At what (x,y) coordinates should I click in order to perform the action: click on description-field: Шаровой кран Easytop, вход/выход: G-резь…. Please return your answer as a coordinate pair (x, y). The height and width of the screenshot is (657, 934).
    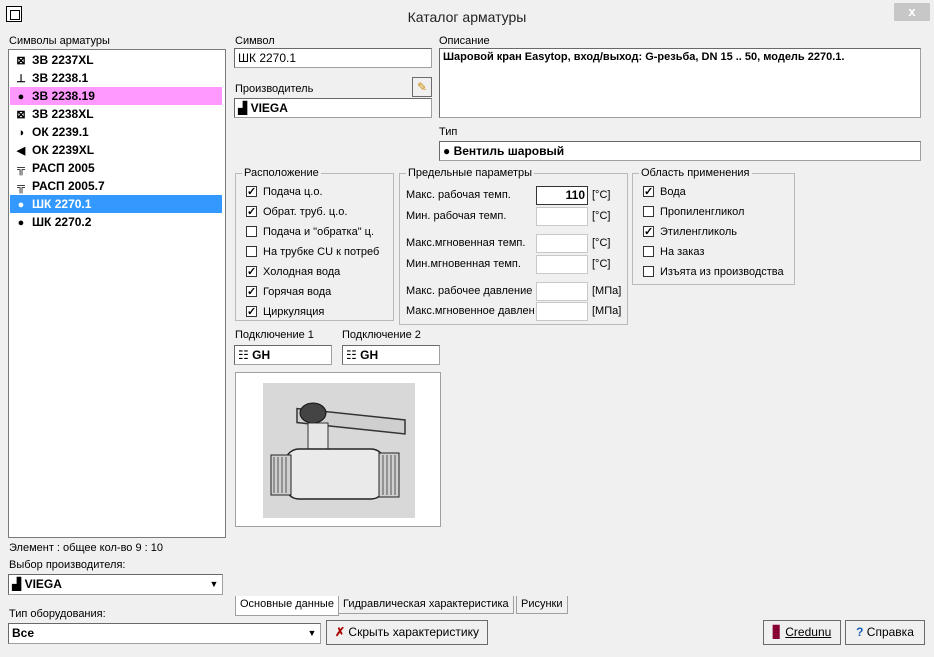
    Looking at the image, I should click on (680, 83).